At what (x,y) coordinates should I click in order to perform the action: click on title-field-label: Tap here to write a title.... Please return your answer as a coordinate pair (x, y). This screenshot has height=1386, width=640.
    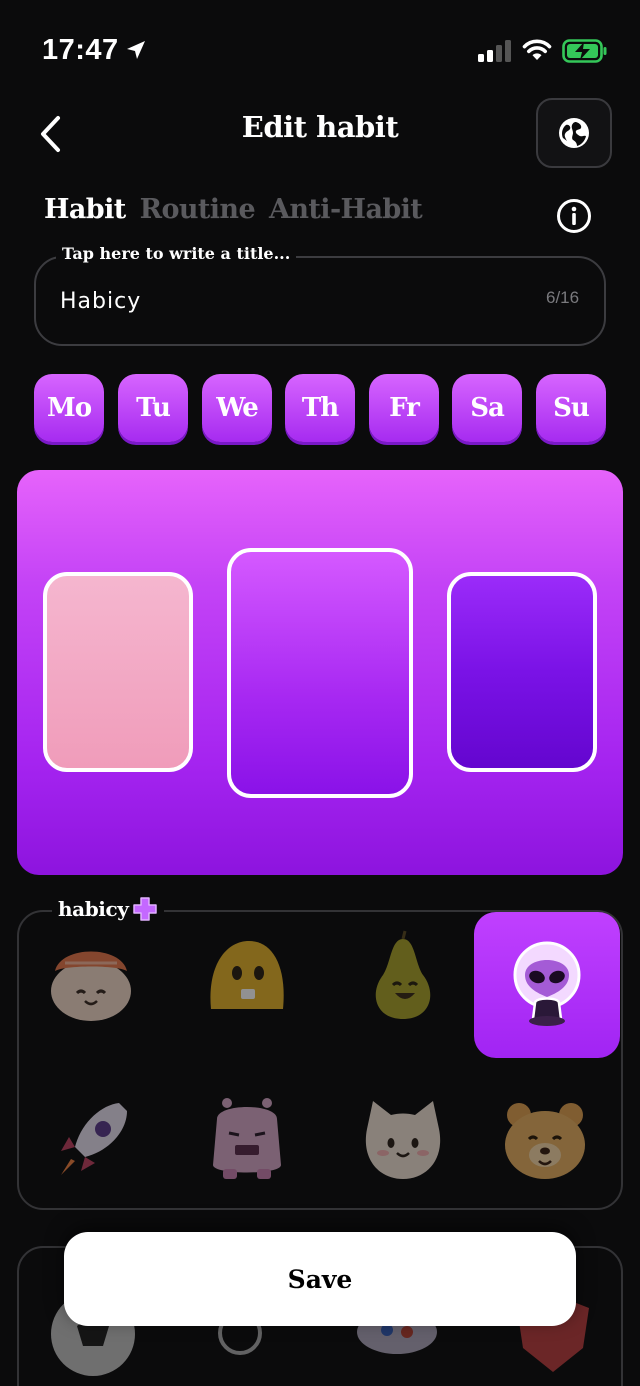
    Looking at the image, I should click on (176, 253).